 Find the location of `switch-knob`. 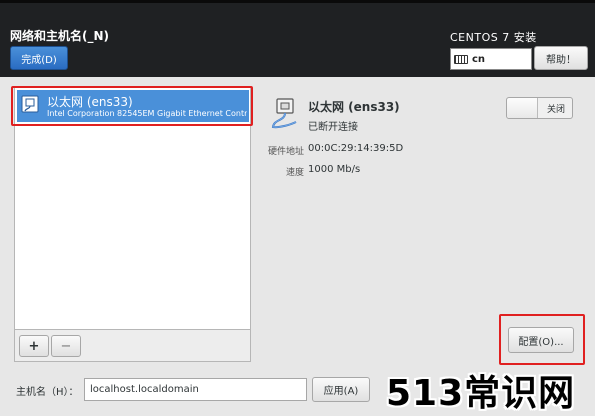

switch-knob is located at coordinates (522, 108).